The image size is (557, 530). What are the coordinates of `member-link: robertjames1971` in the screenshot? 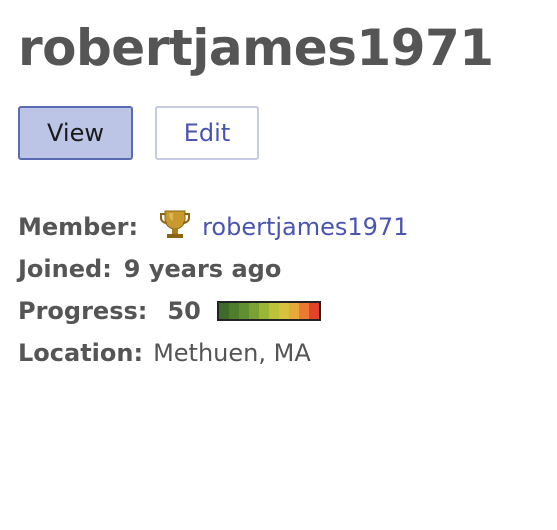 It's located at (305, 227).